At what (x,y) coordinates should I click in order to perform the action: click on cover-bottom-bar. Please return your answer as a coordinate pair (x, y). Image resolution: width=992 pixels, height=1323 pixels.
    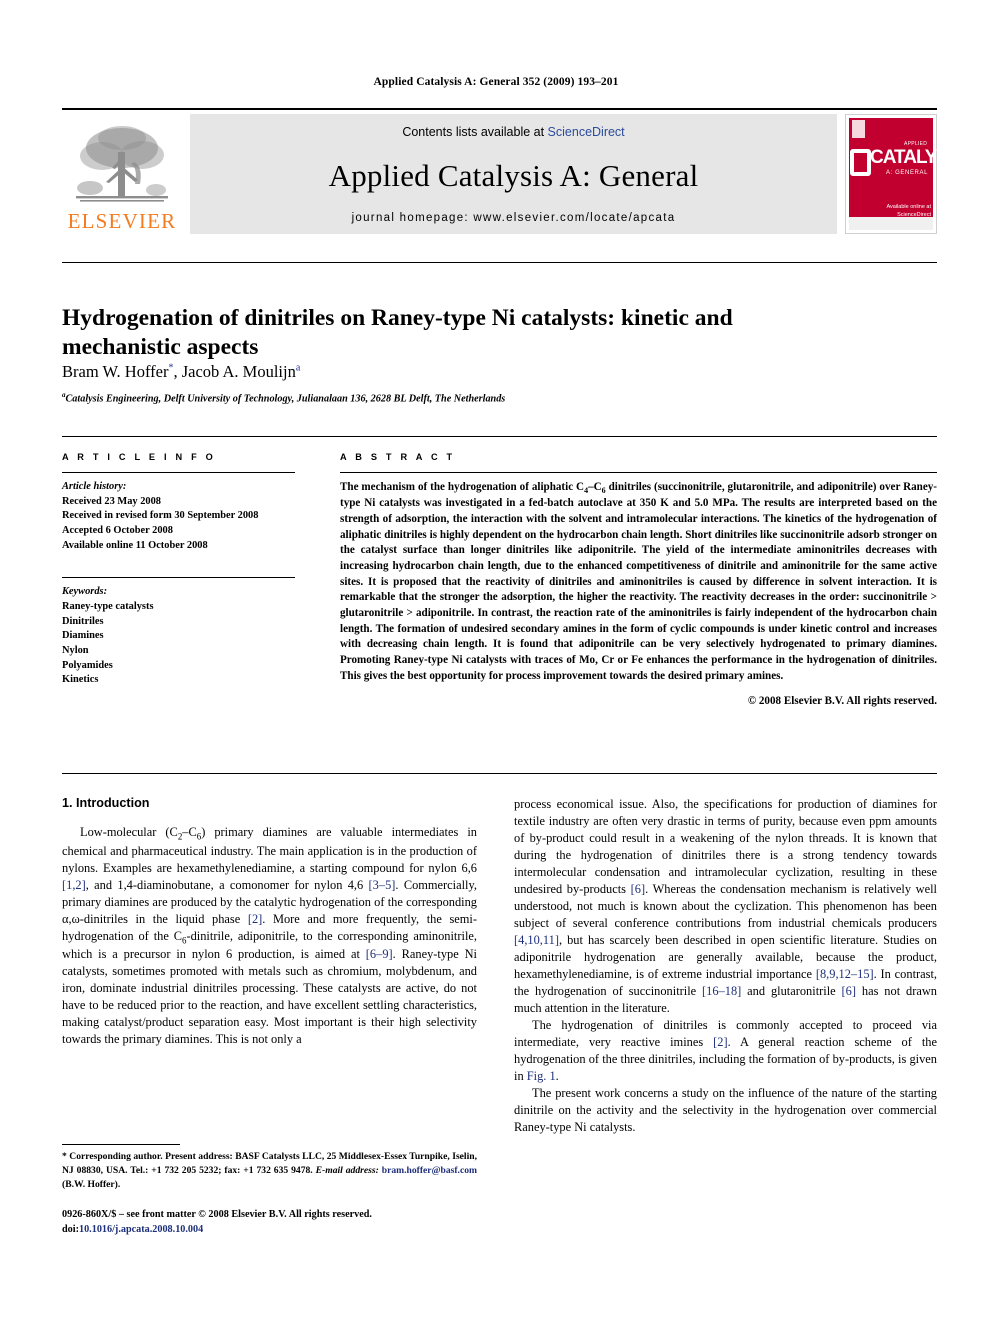
    Looking at the image, I should click on (891, 223).